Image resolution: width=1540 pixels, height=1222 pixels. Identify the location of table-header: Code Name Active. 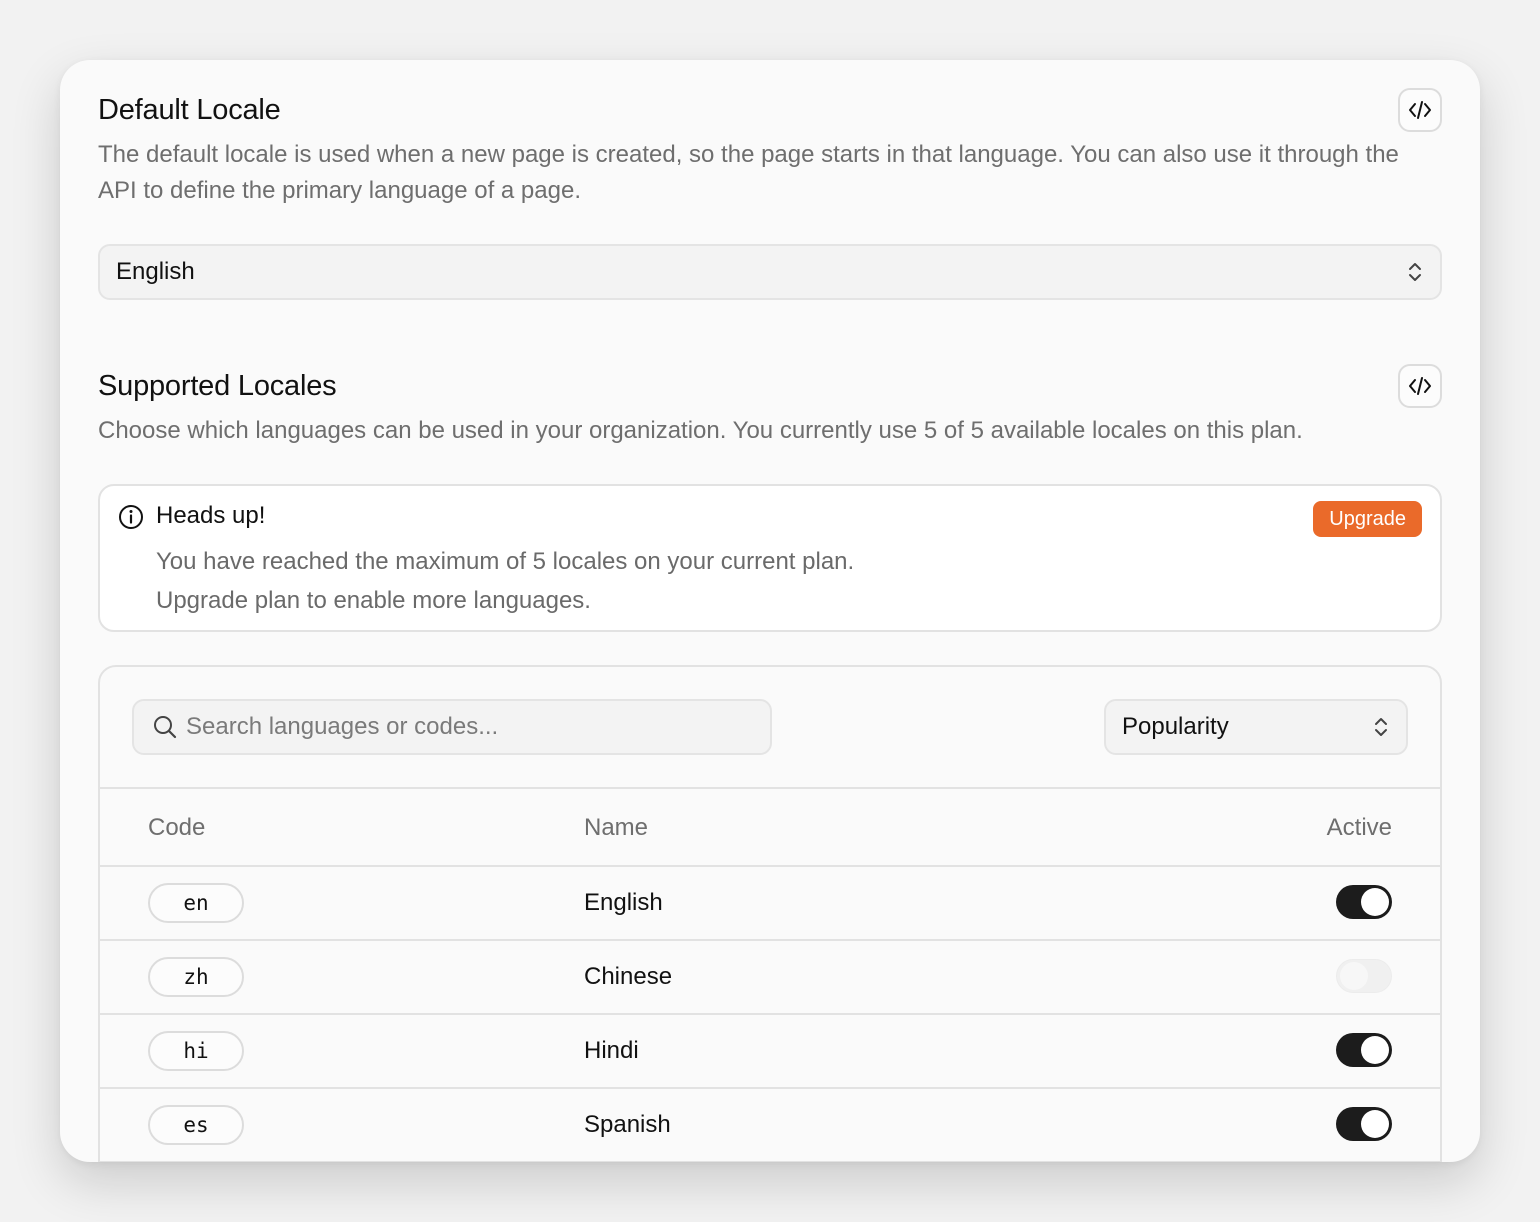
(770, 827).